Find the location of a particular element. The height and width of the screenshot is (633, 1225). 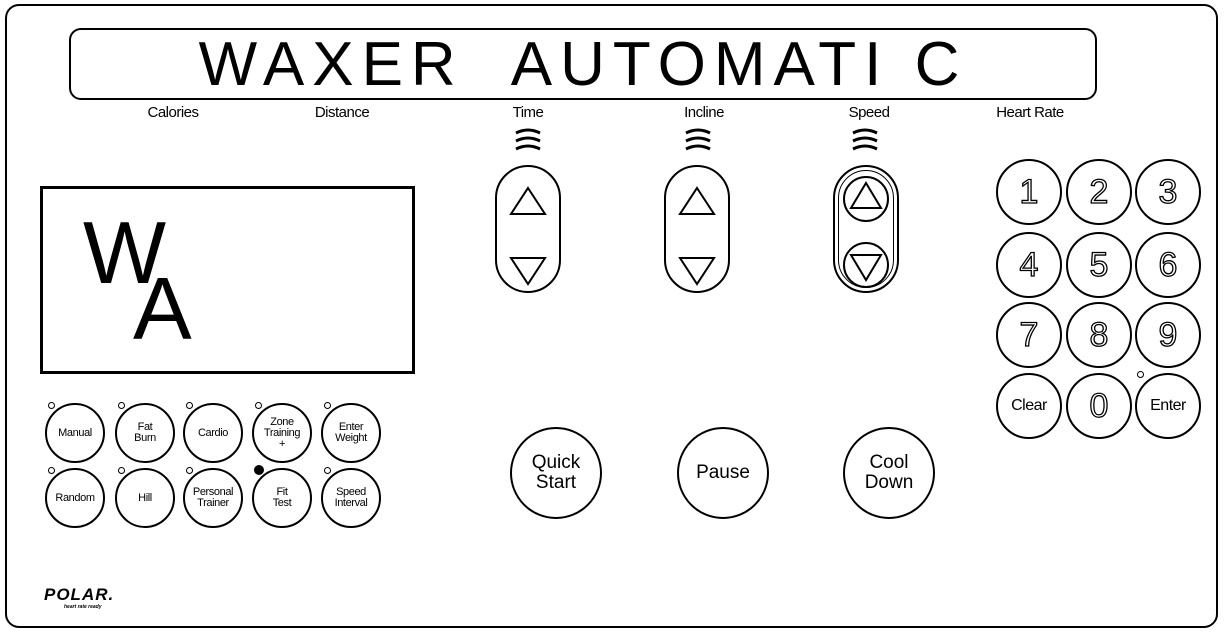

keypad-2-label: 2 is located at coordinates (1099, 191).